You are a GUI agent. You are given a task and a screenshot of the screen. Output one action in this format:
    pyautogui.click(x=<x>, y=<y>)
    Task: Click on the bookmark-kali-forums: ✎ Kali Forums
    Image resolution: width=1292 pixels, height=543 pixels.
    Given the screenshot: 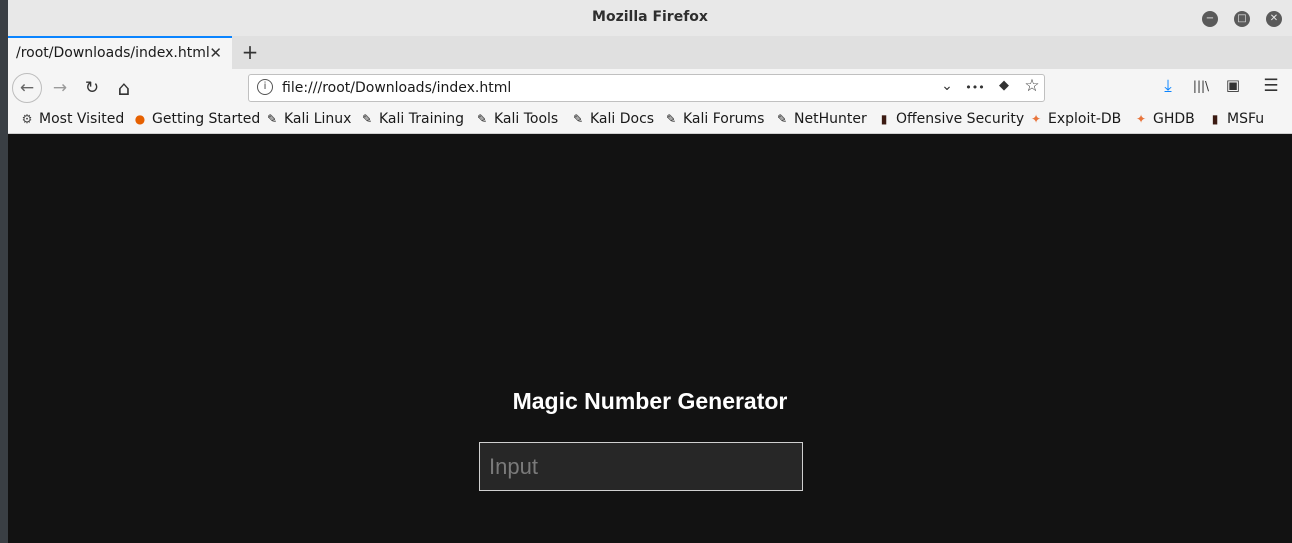 What is the action you would take?
    pyautogui.click(x=714, y=119)
    